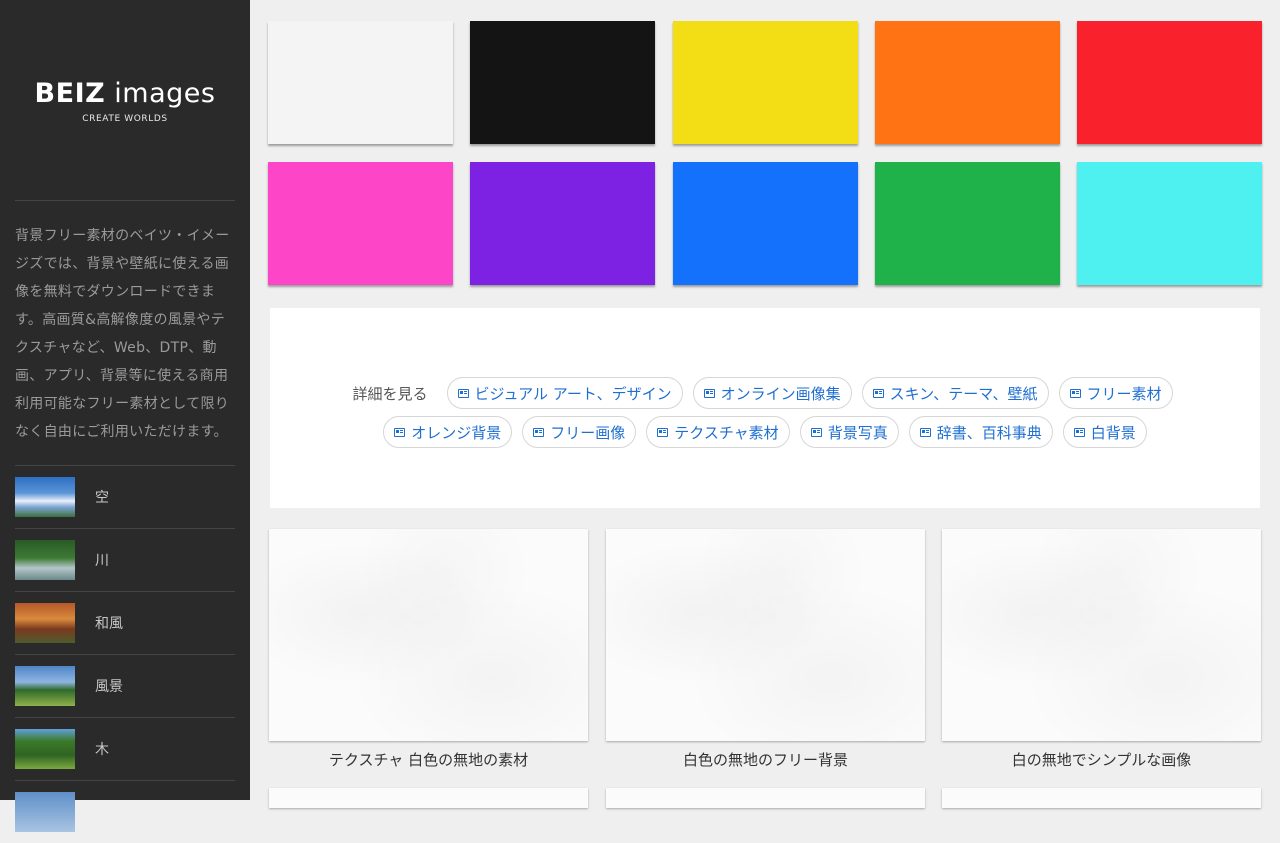  I want to click on tag-label: ビジュアル アート、デザイン, so click(573, 393).